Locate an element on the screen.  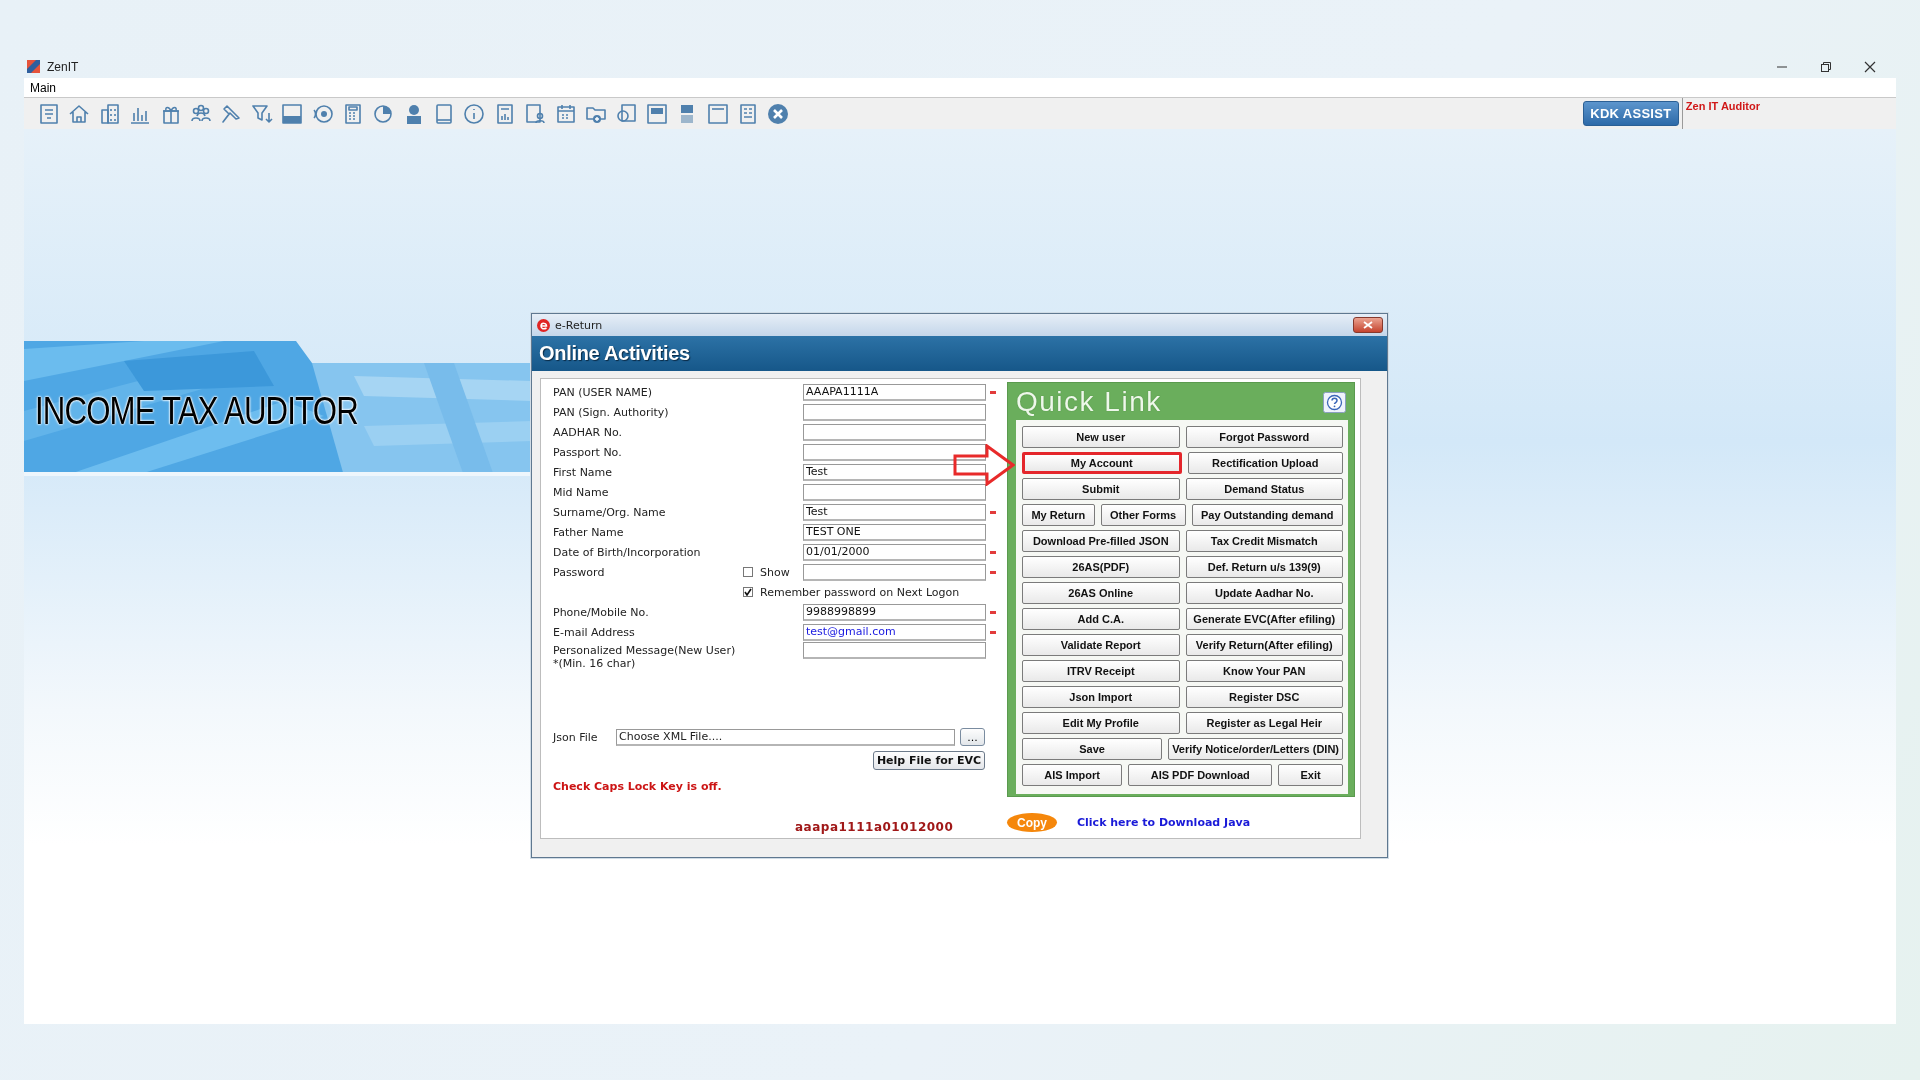
input-field: TEST ONE is located at coordinates (894, 532).